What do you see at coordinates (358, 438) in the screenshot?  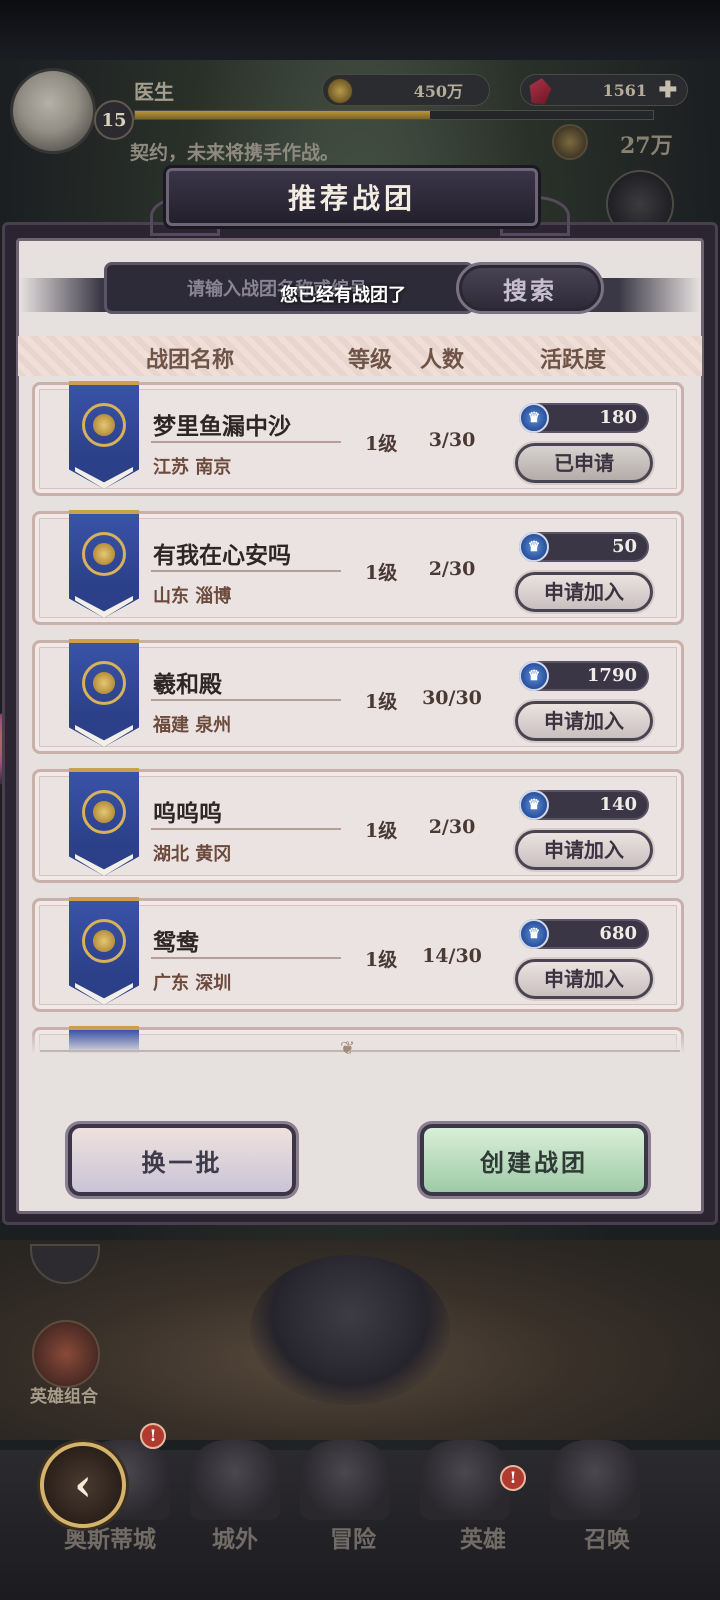 I see `guild-row: 梦里鱼漏中沙 江苏 南京 1级 3/30 ♛ 180 已申请` at bounding box center [358, 438].